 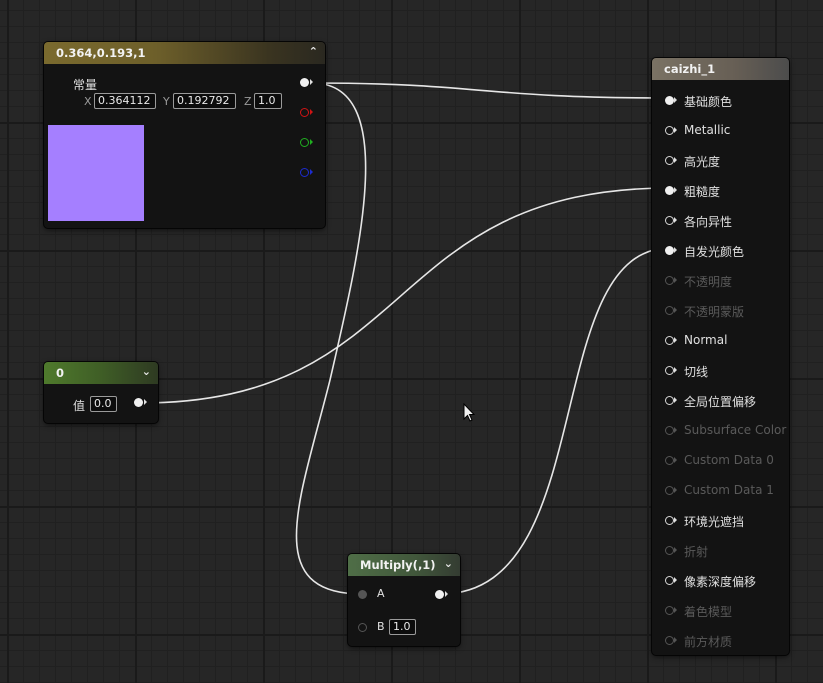 I want to click on material-input-label: 粗糙度, so click(x=702, y=192).